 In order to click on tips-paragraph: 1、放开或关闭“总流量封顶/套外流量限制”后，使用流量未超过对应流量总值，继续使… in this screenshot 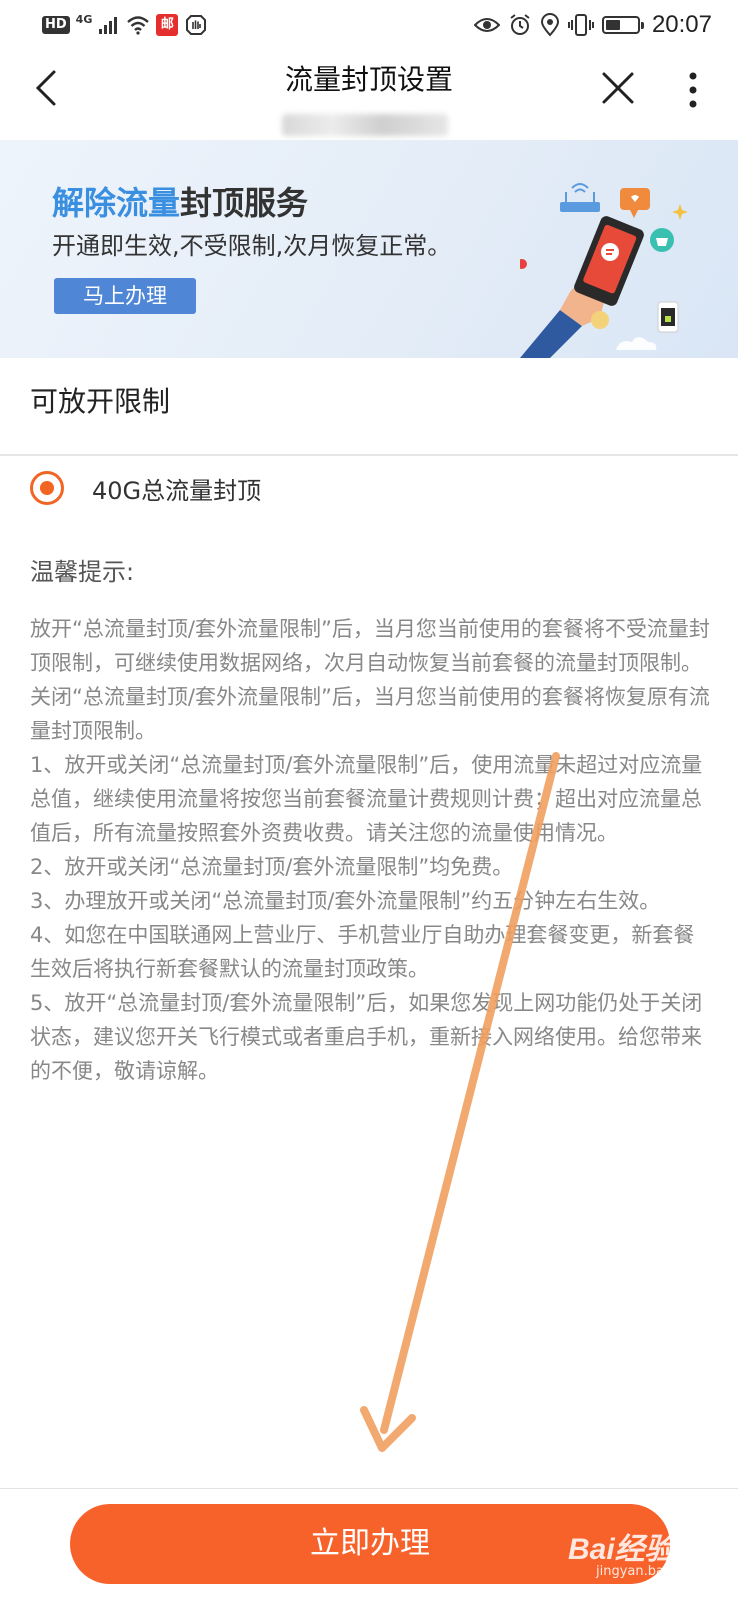, I will do `click(366, 799)`.